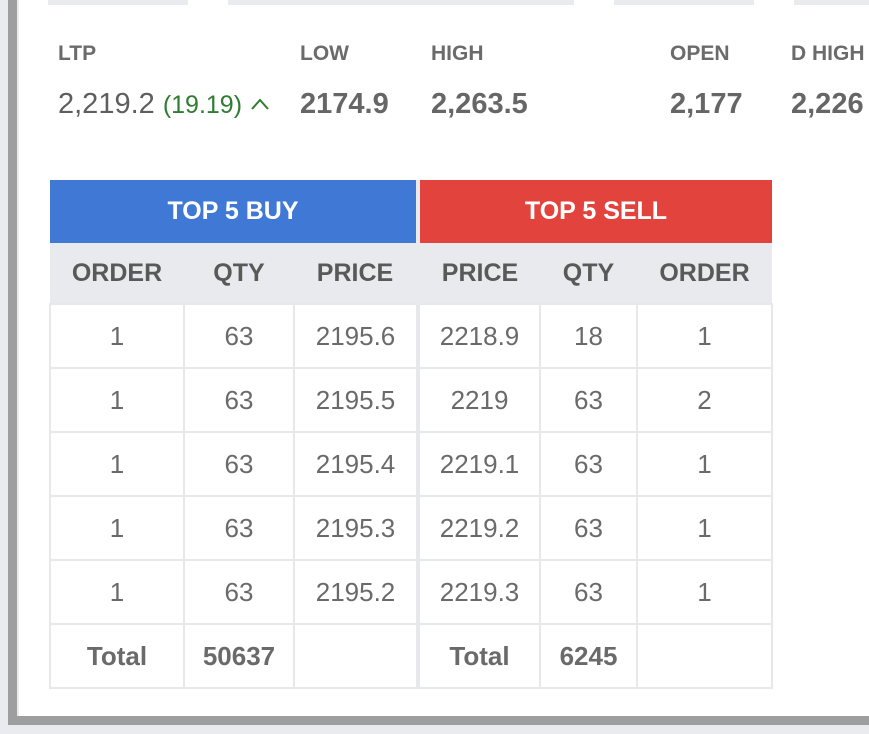 The image size is (869, 734). What do you see at coordinates (344, 104) in the screenshot?
I see `low-value: 2174.9` at bounding box center [344, 104].